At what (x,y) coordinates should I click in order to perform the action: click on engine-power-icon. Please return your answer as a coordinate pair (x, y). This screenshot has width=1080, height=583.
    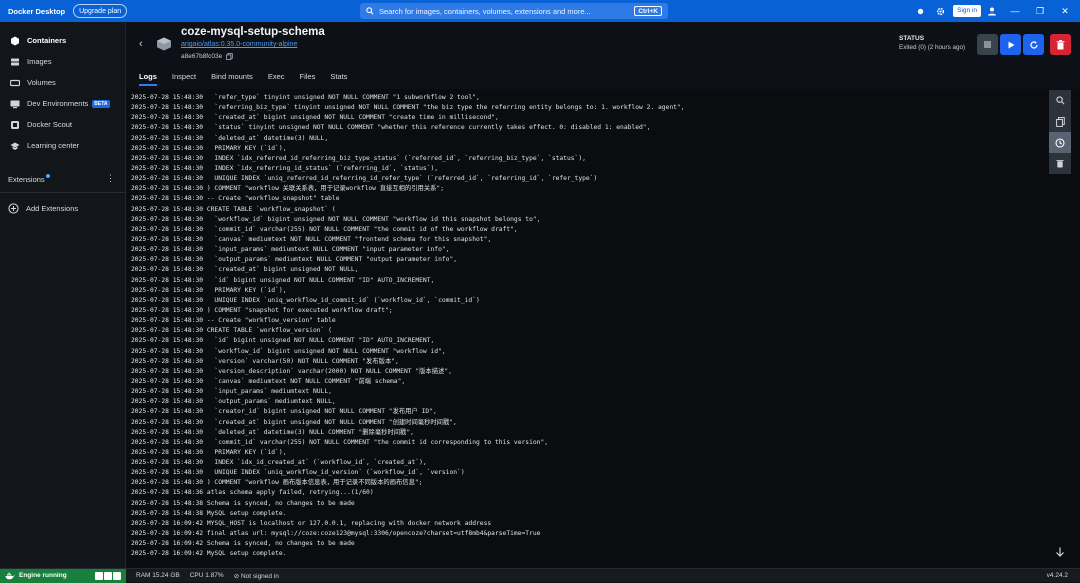
    Looking at the image, I should click on (117, 575).